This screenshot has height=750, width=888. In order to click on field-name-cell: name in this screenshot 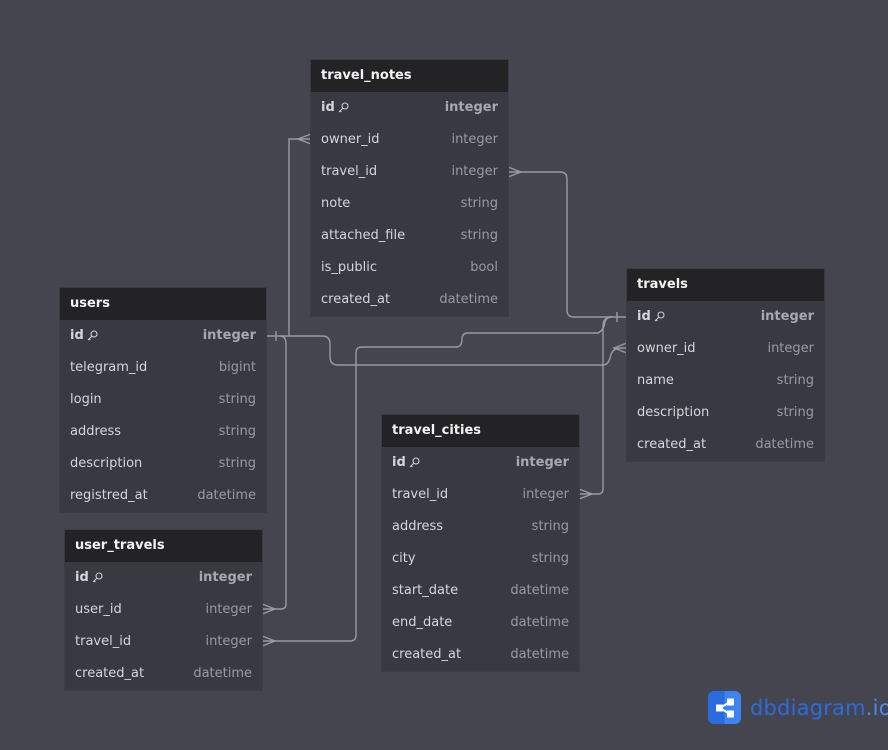, I will do `click(655, 381)`.